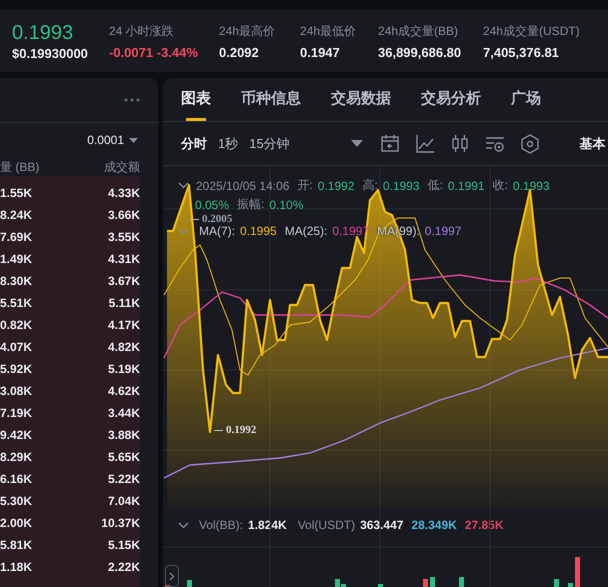 The height and width of the screenshot is (587, 608). Describe the element at coordinates (16, 435) in the screenshot. I see `amount-cell: 9.42K` at that location.